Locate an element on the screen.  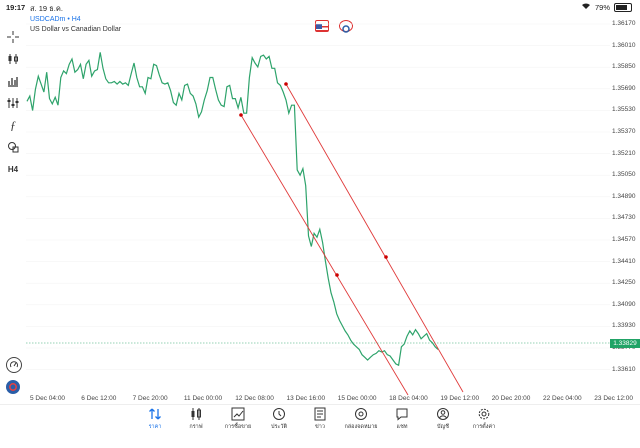
time-axis-label: 5 Dec 04:00 is located at coordinates (48, 398).